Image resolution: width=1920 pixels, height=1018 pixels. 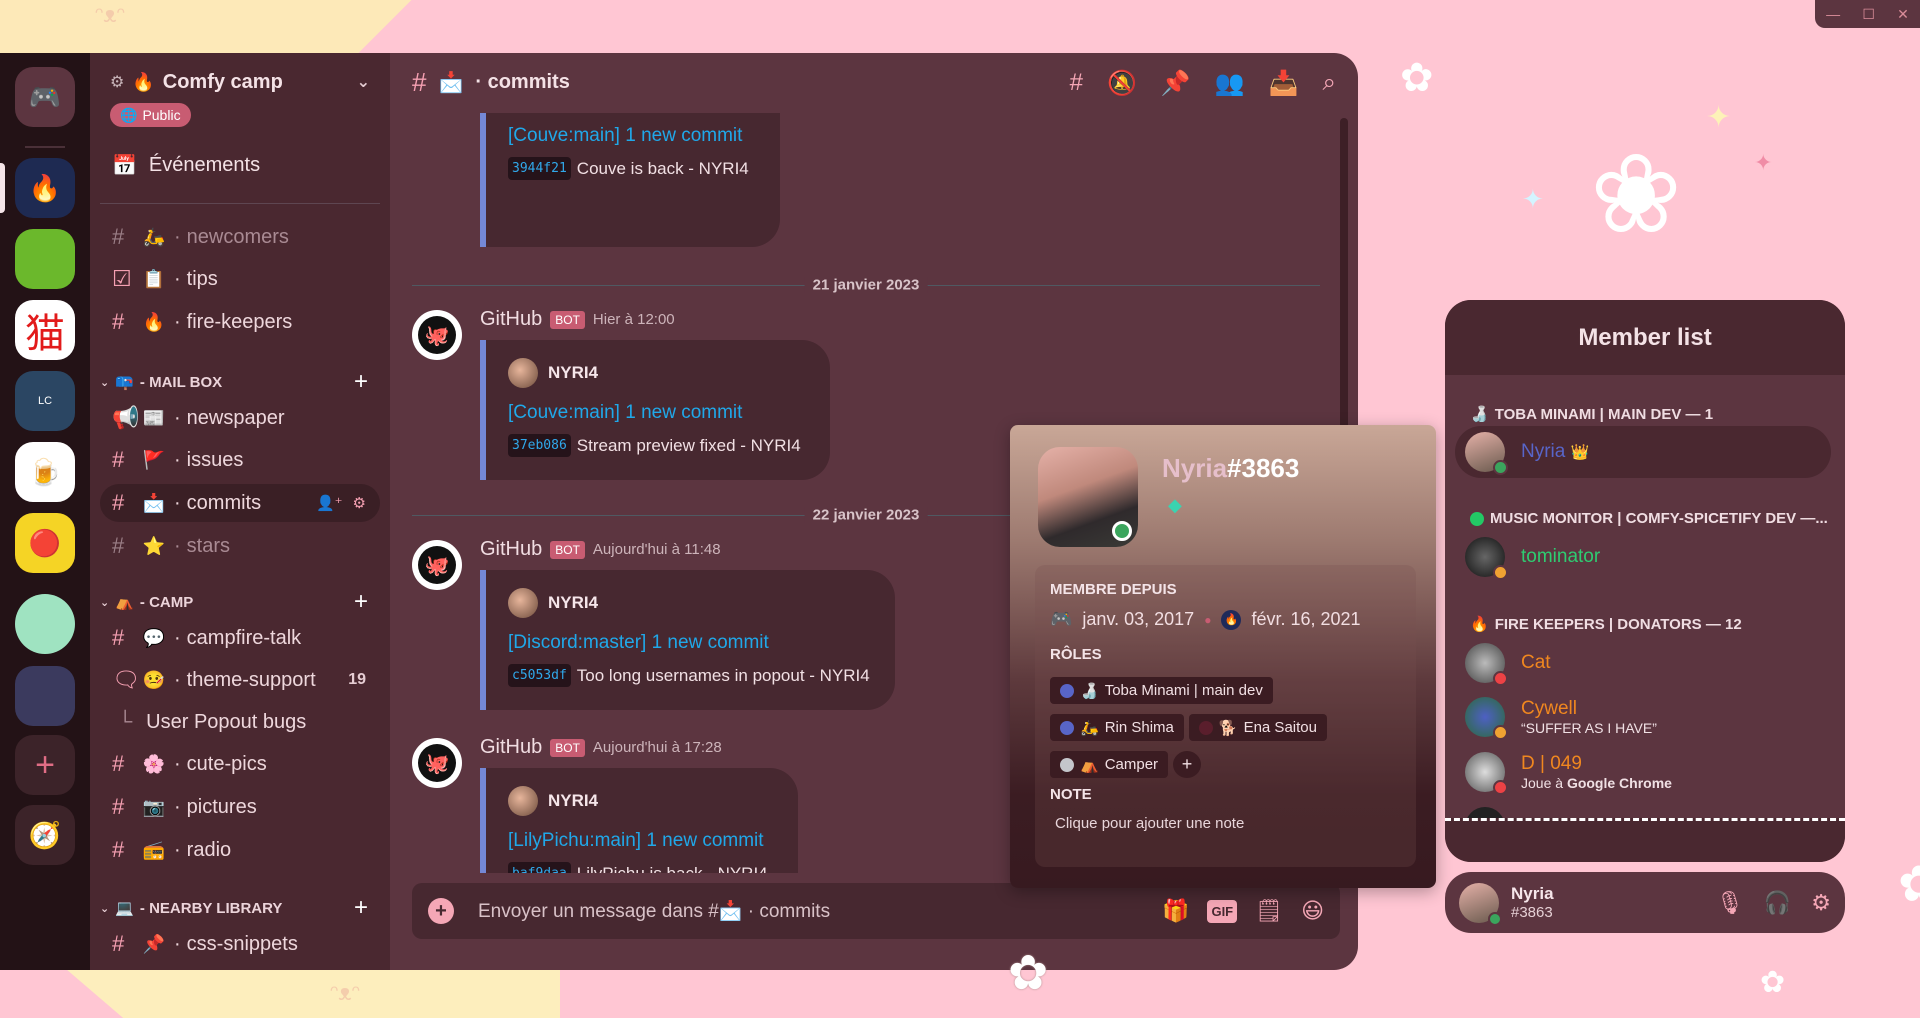 I want to click on note-input: Clique pour ajouter une note, so click(x=1149, y=823).